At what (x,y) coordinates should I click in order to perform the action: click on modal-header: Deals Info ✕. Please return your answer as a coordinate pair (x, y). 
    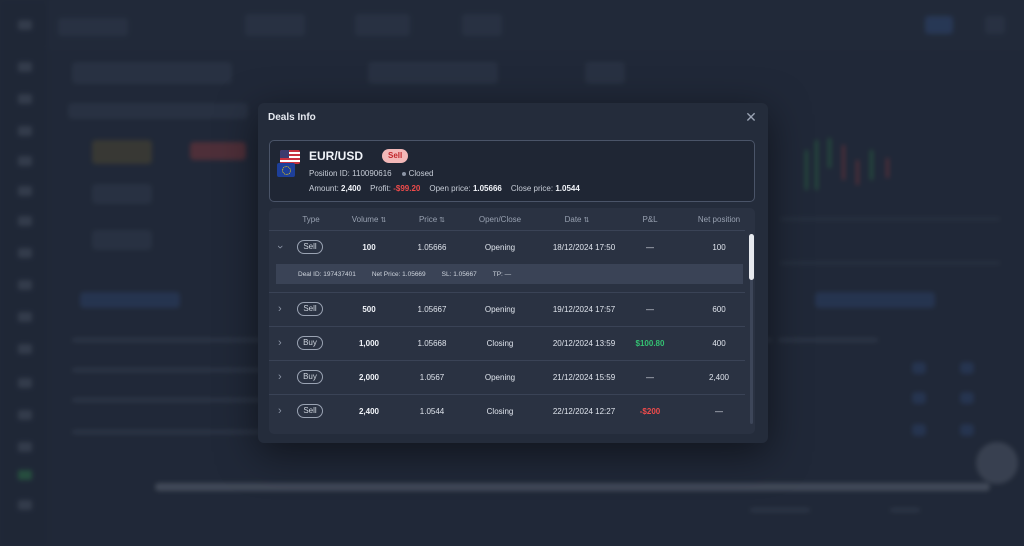
    Looking at the image, I should click on (513, 117).